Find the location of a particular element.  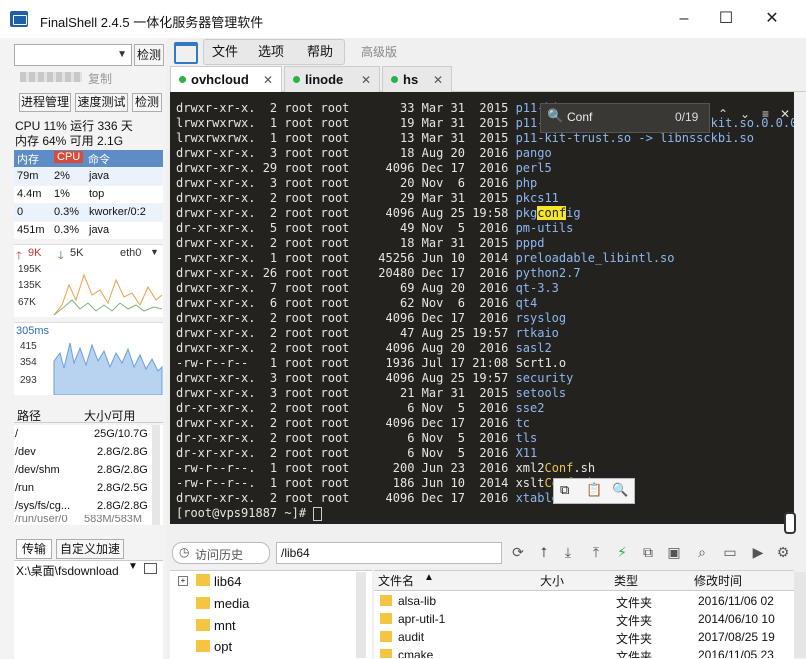

up-dir-icon: ⭡ is located at coordinates (544, 552).